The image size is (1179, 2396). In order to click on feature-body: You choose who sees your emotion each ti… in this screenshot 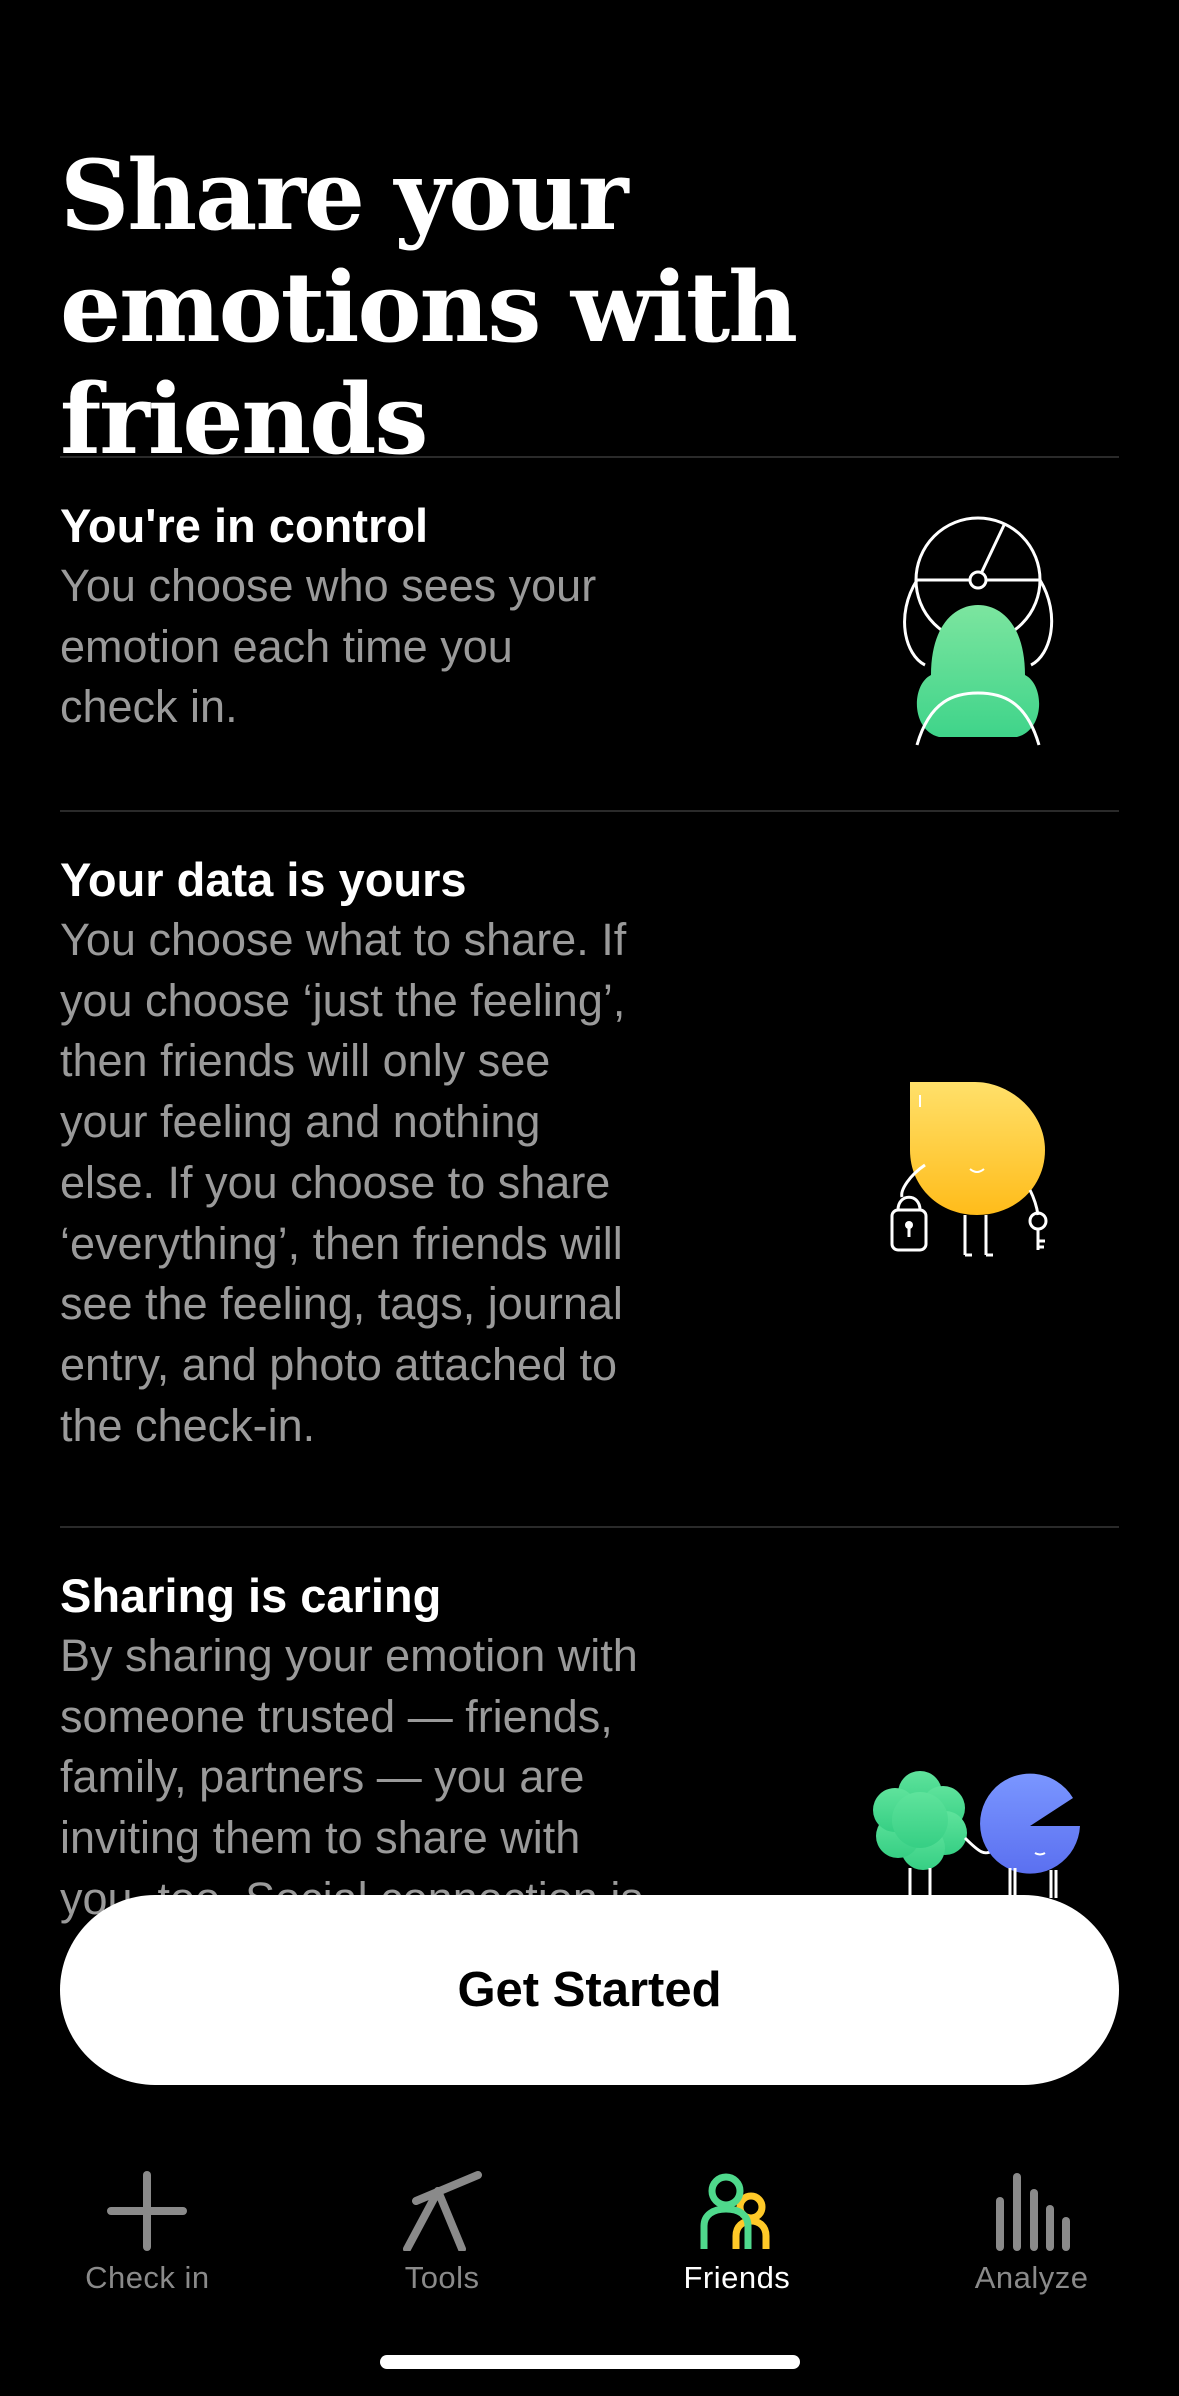, I will do `click(328, 646)`.